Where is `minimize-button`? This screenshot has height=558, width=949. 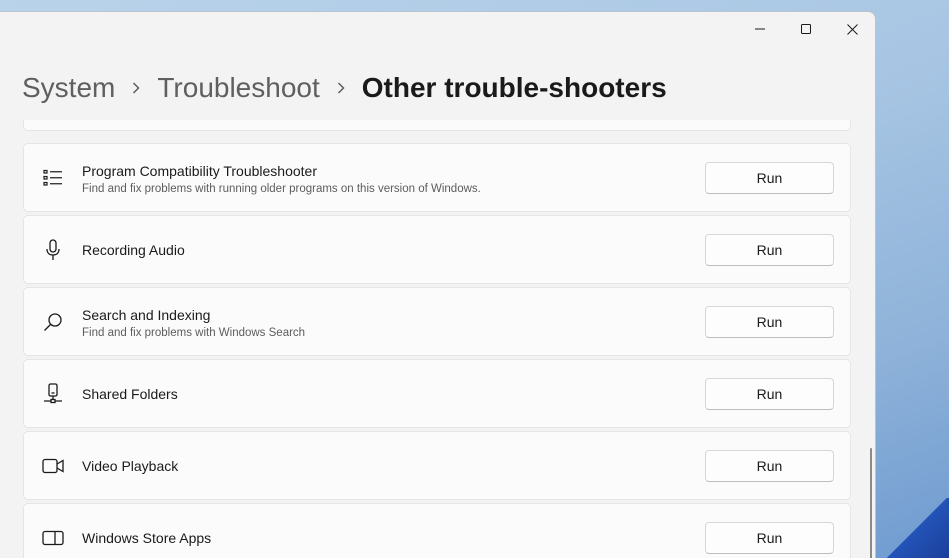
minimize-button is located at coordinates (760, 29).